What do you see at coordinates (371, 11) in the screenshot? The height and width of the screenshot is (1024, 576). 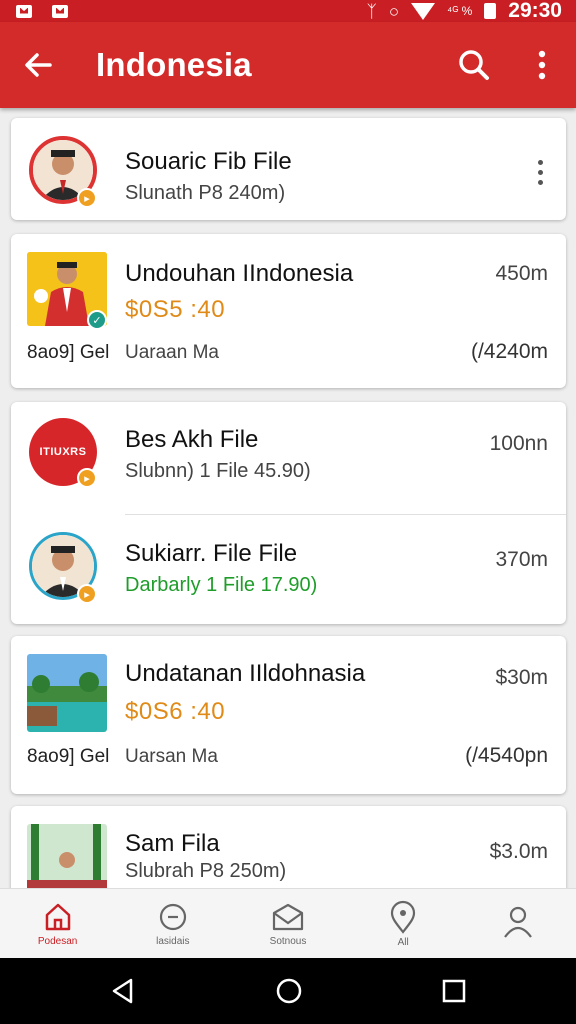 I see `signal-icon: ᛉ` at bounding box center [371, 11].